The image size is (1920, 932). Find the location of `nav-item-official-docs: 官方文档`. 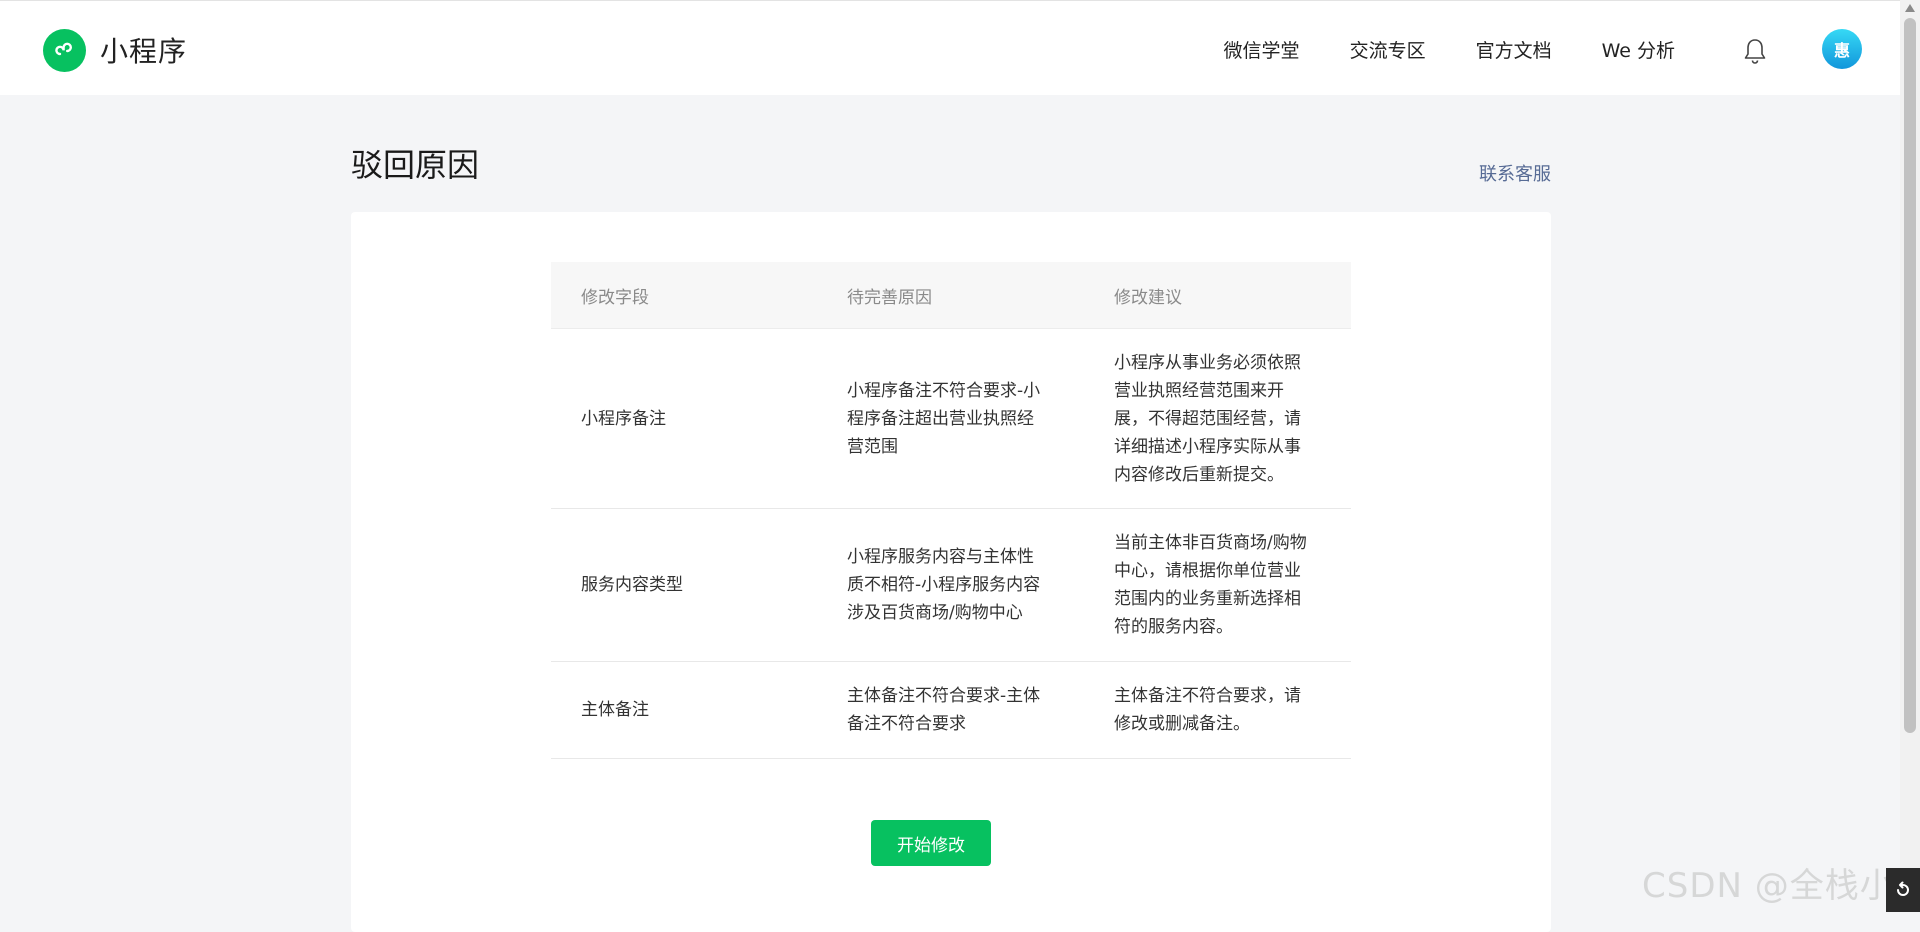

nav-item-official-docs: 官方文档 is located at coordinates (1514, 49).